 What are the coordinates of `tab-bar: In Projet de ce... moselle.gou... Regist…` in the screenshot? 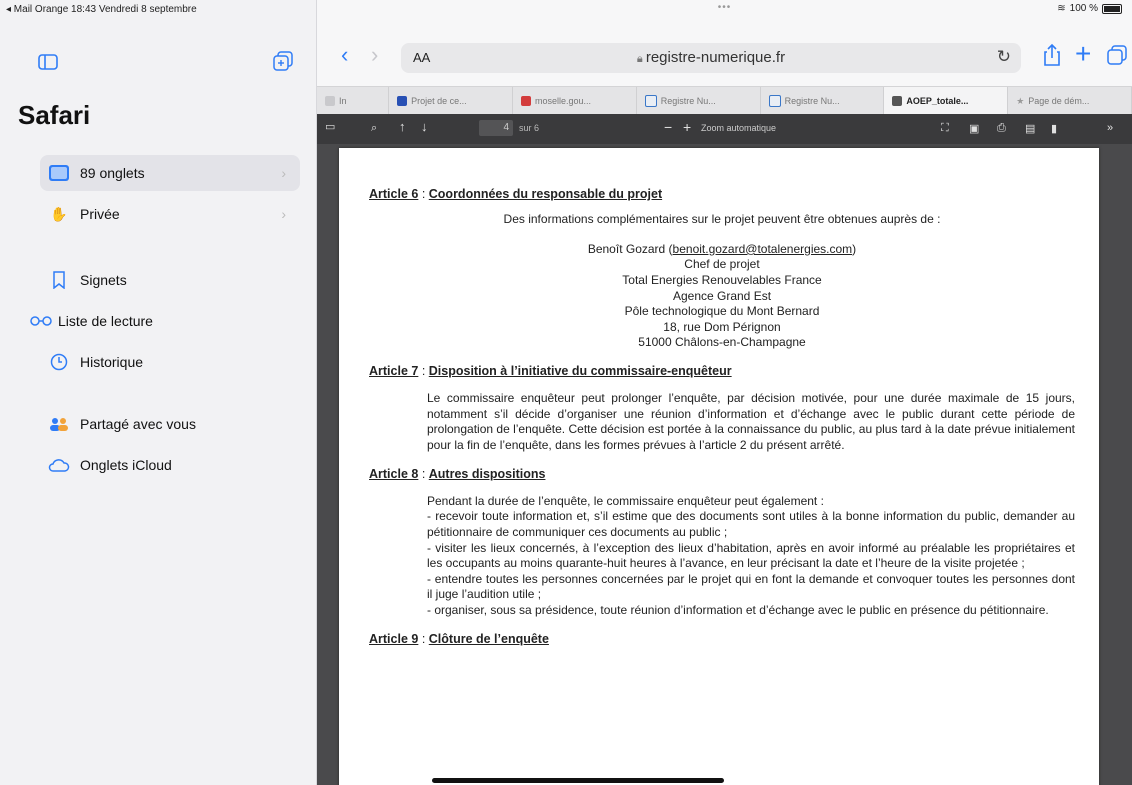 It's located at (724, 100).